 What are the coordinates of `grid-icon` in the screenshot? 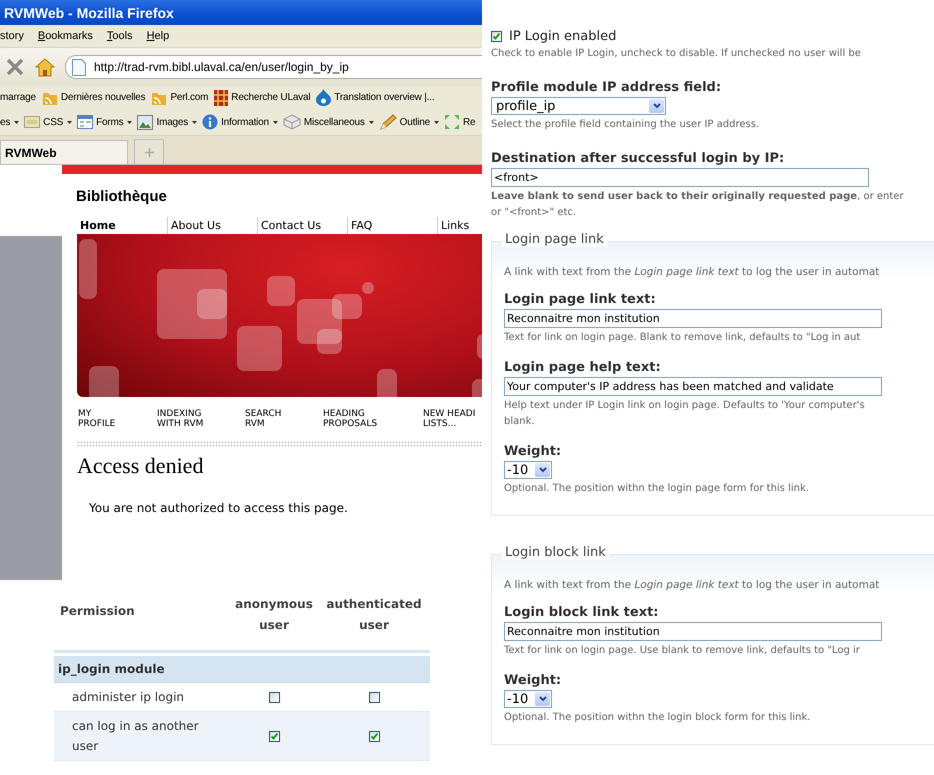 It's located at (221, 98).